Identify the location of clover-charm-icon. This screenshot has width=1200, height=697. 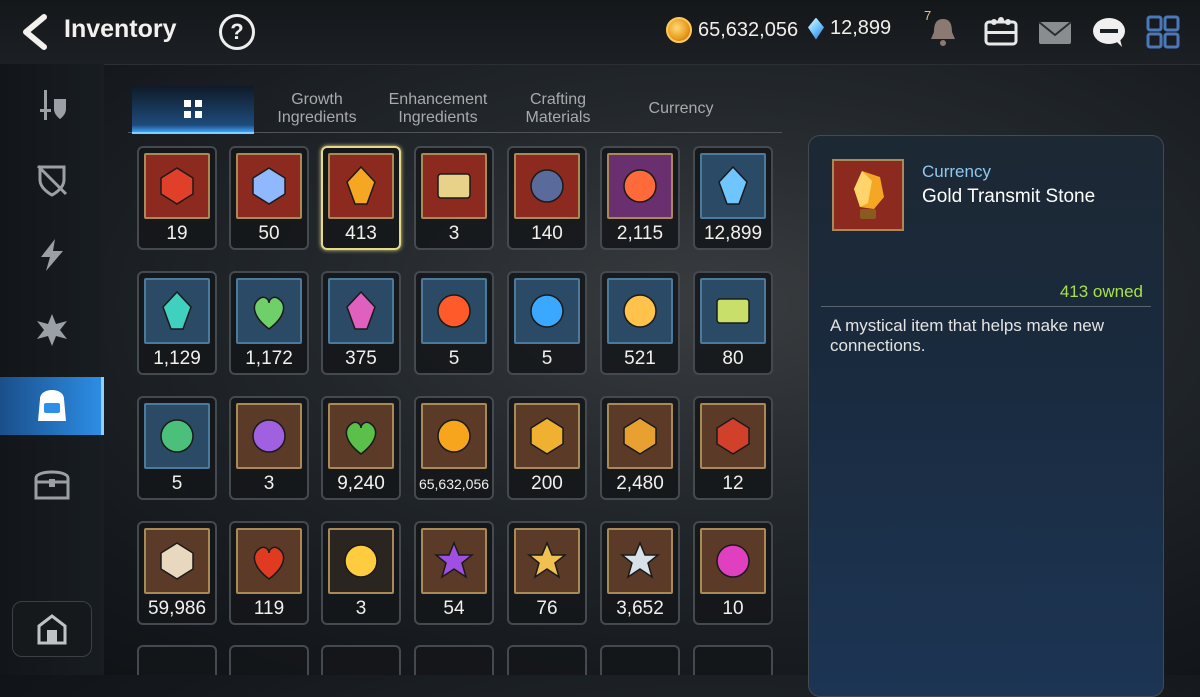
(177, 436).